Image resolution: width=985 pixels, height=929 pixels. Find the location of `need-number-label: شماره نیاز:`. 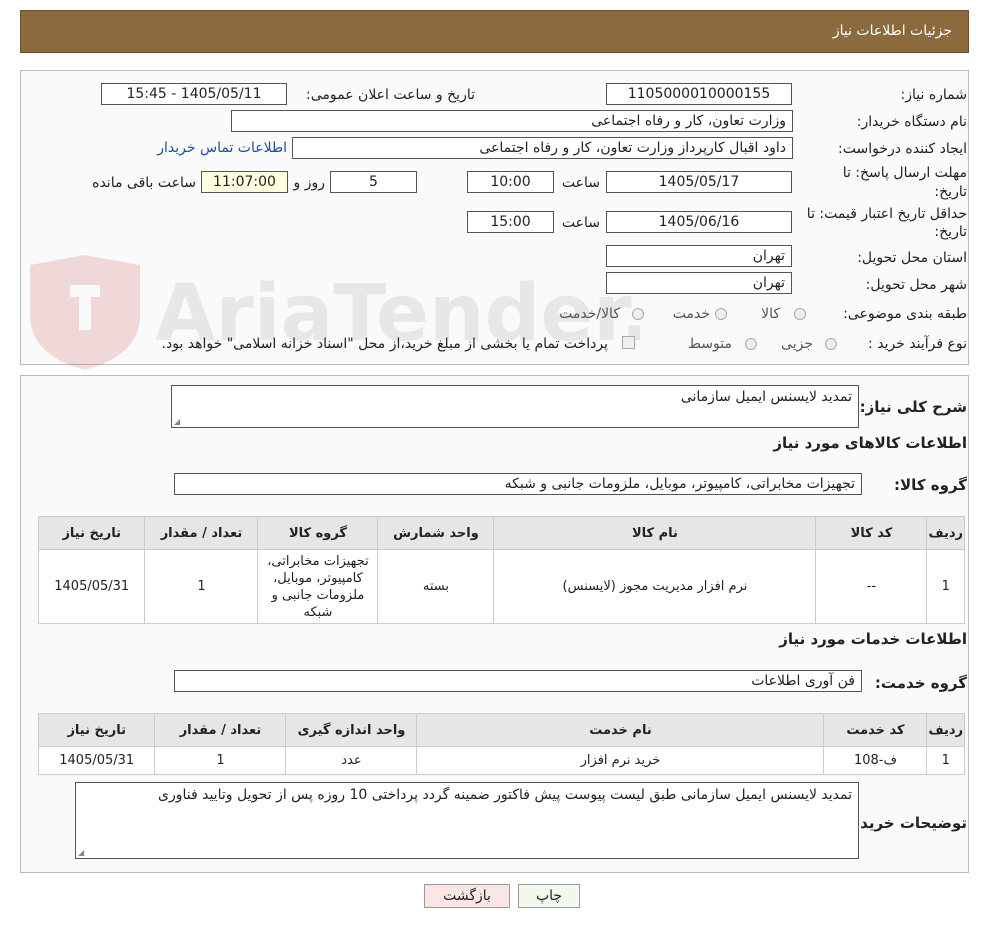

need-number-label: شماره نیاز: is located at coordinates (934, 95).